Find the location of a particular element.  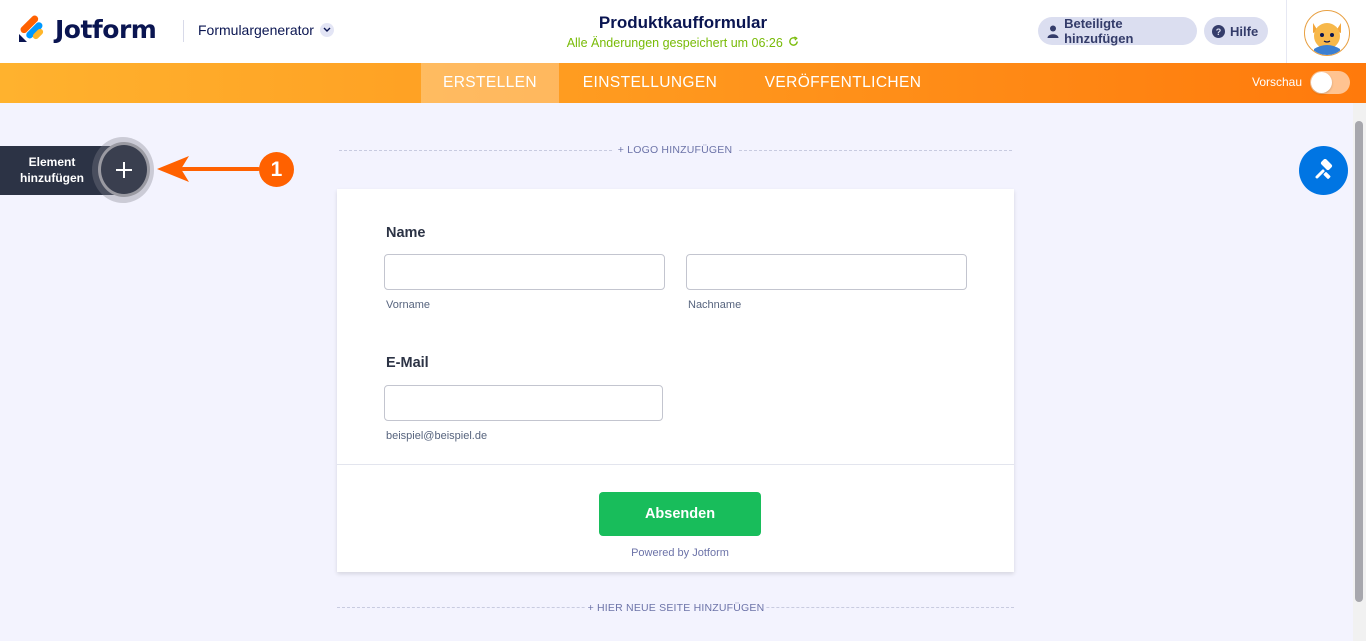

first-name-sublabel: Vorname is located at coordinates (408, 305).